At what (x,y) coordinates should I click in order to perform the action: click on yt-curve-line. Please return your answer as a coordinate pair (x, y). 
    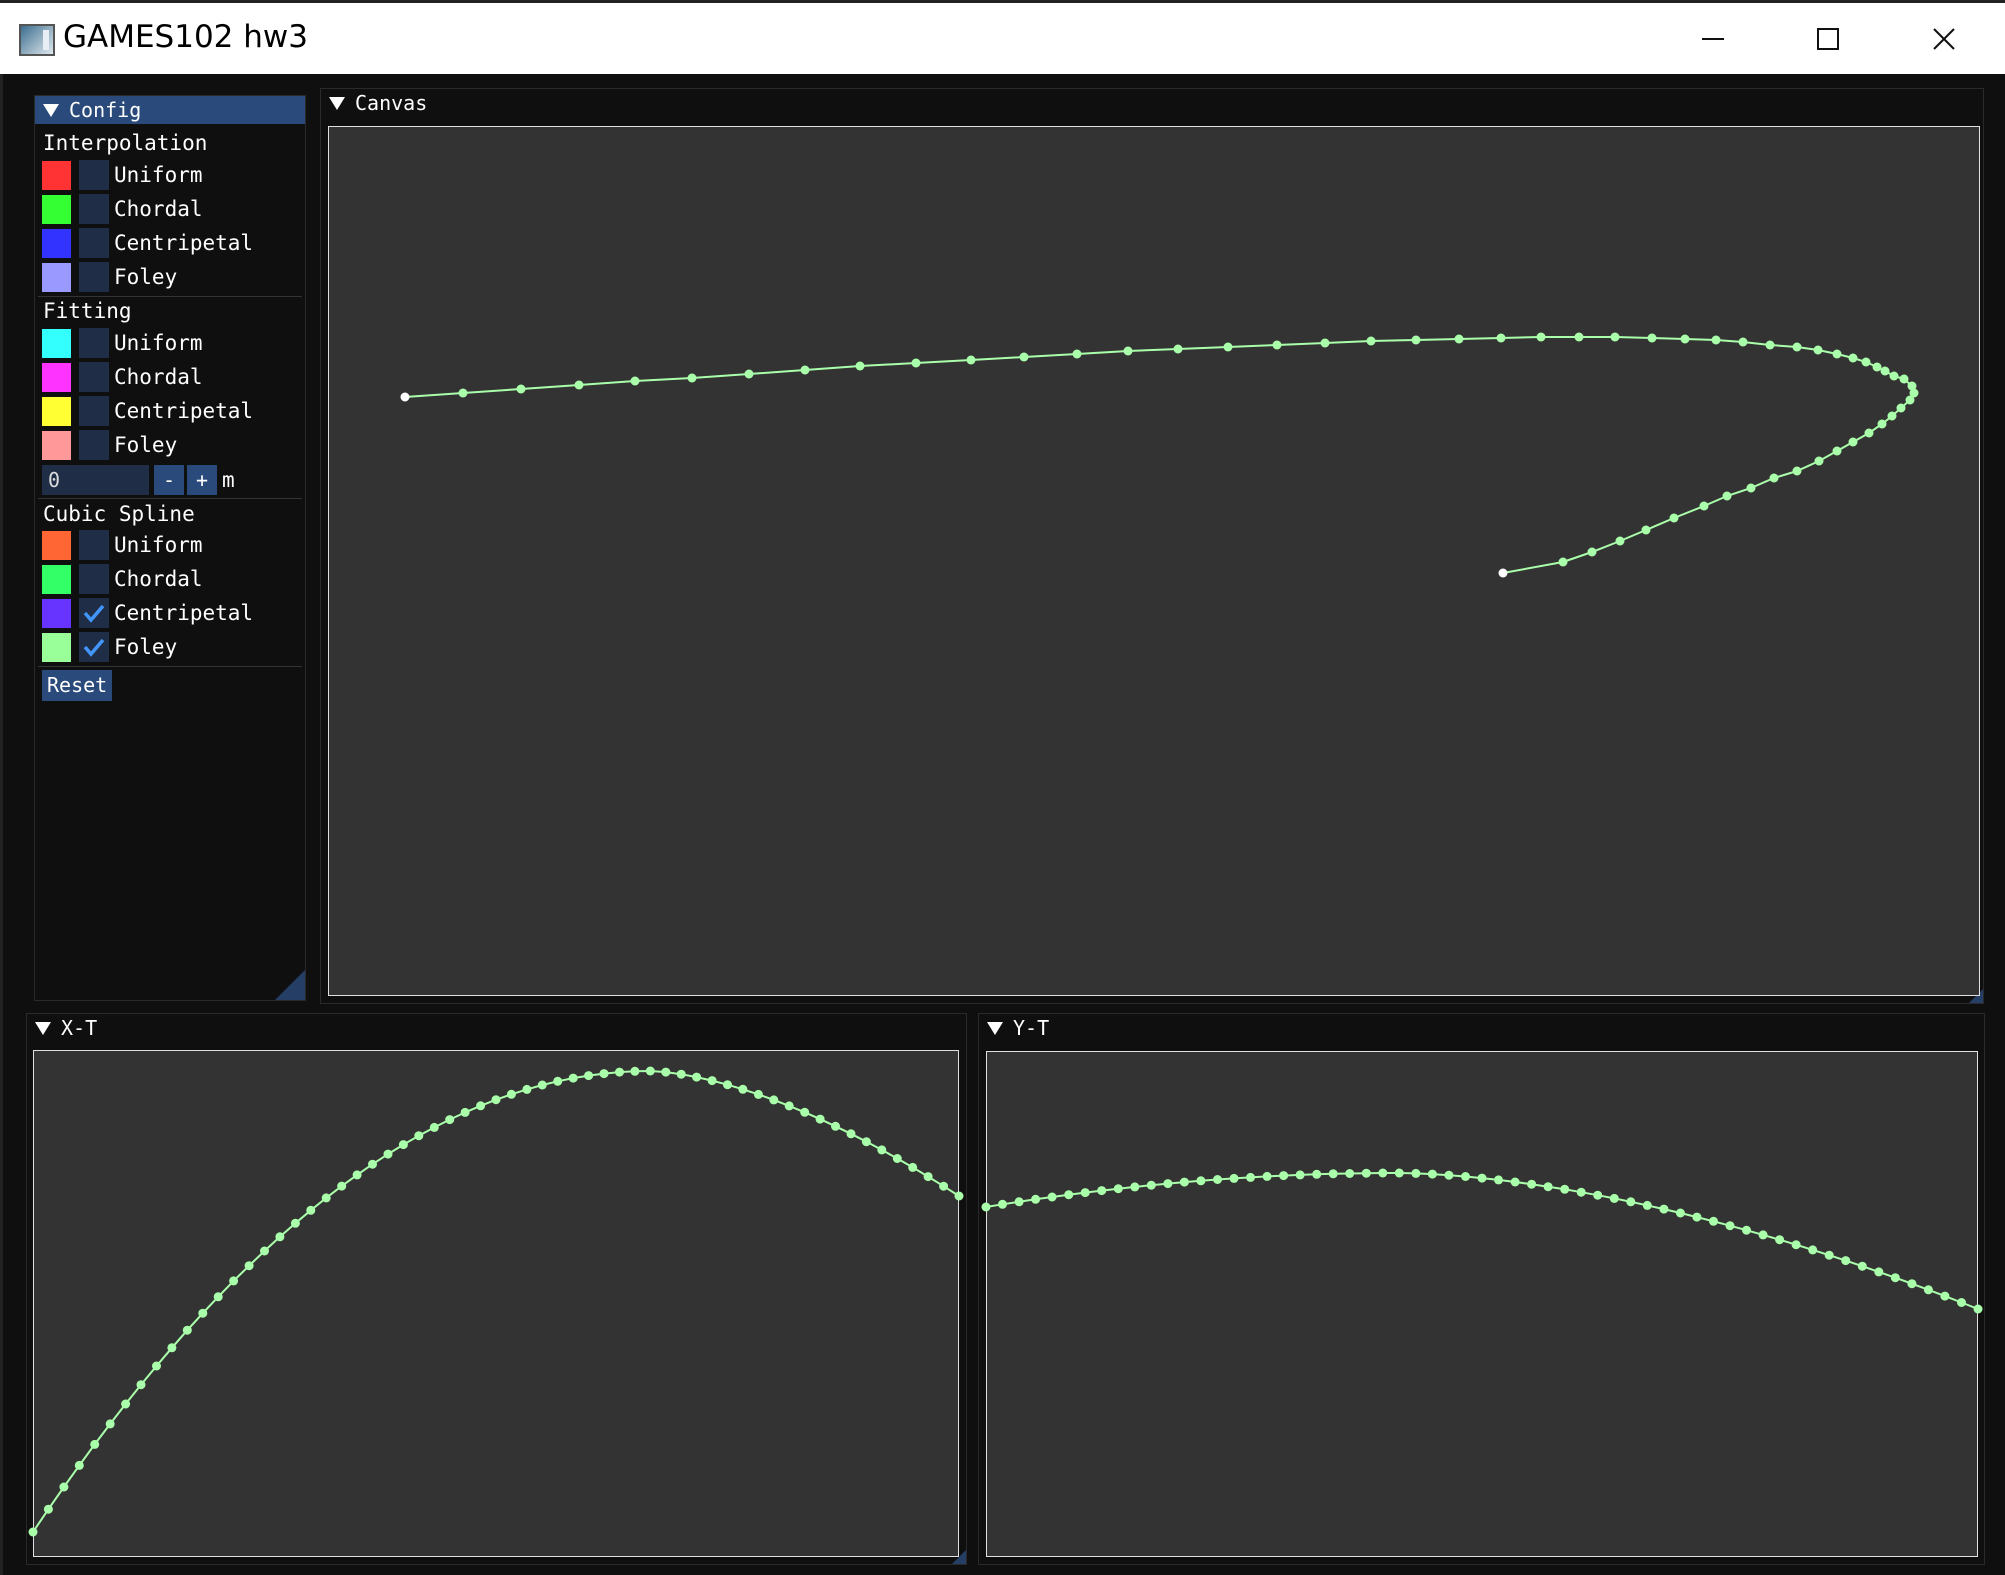
    Looking at the image, I should click on (1482, 1241).